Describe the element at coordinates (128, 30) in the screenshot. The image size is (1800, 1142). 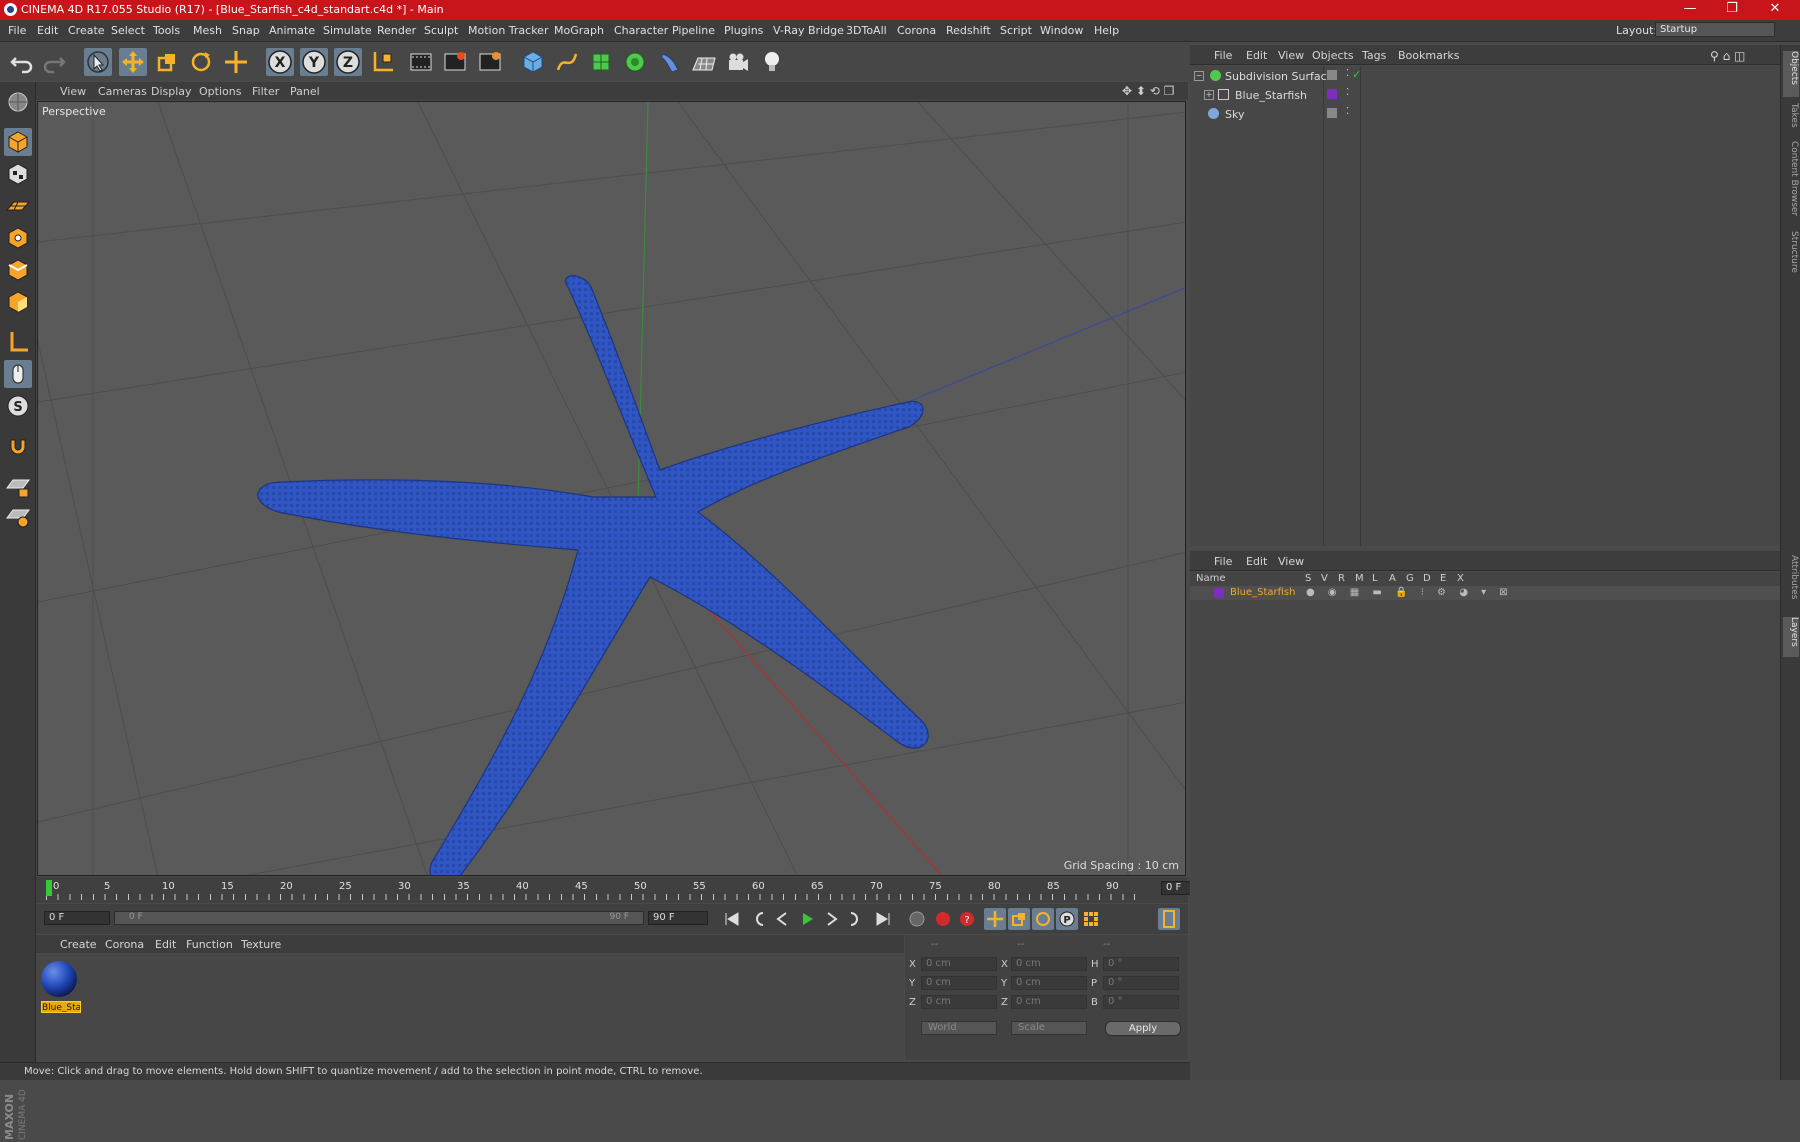
I see `menu-select: Select` at that location.